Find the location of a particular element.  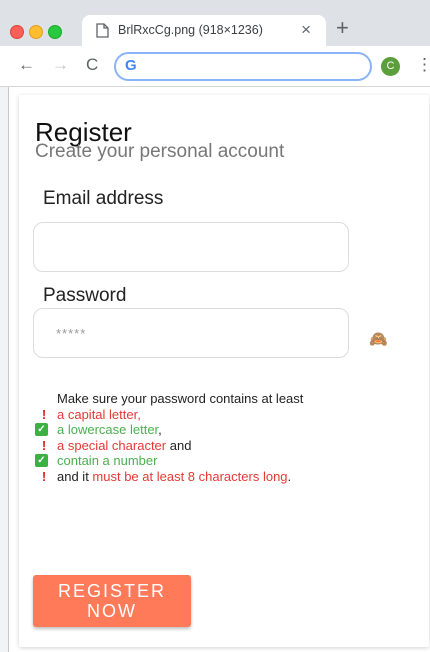

browser-toolbar: ← → C G C ⋮ is located at coordinates (215, 66).